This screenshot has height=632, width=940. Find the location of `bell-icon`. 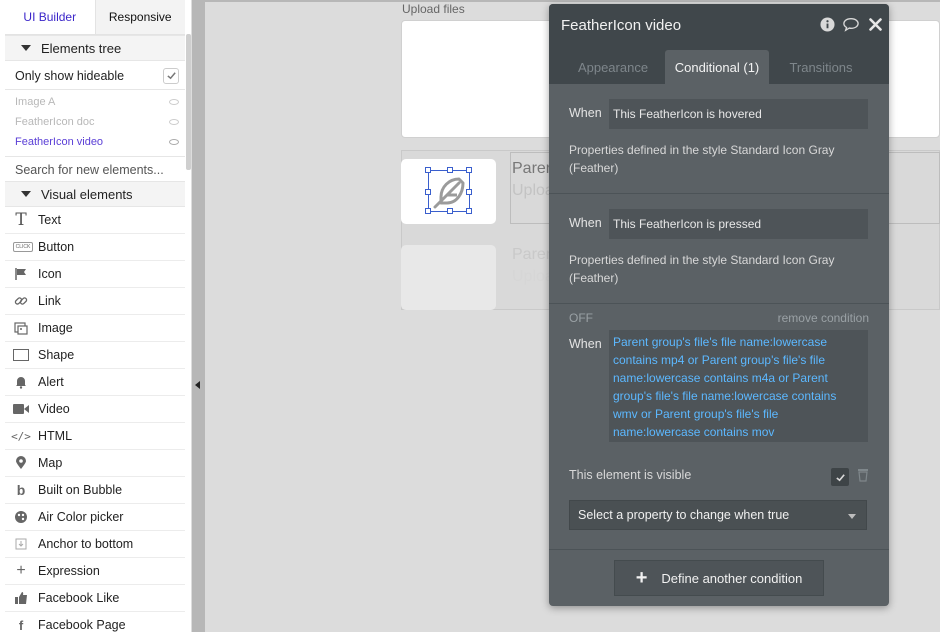

bell-icon is located at coordinates (21, 382).